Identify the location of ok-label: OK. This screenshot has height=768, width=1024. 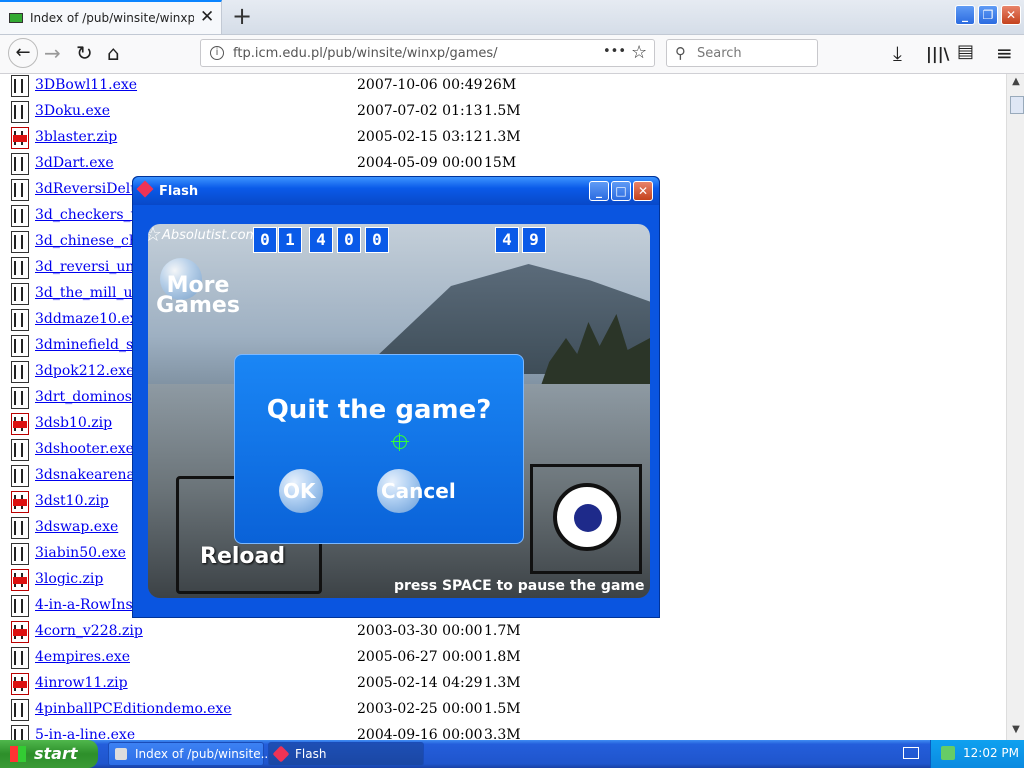
(299, 491).